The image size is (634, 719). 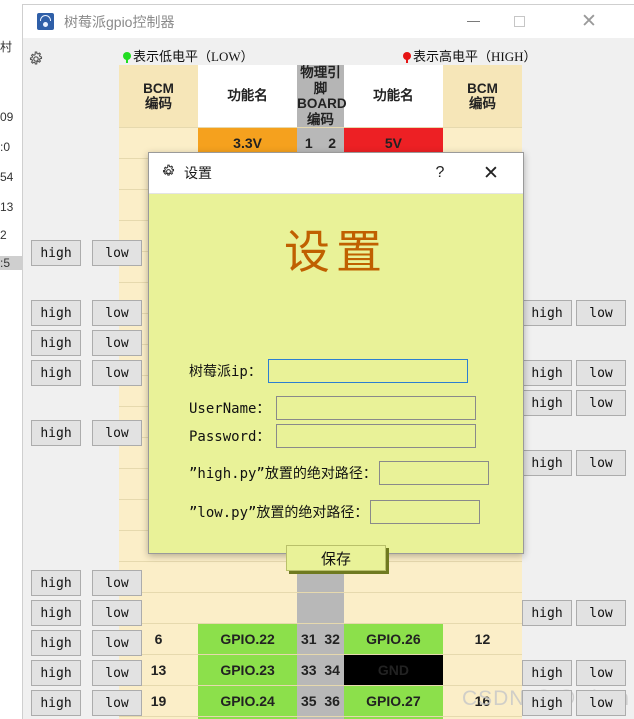 I want to click on button-low-right-4: low, so click(x=601, y=613).